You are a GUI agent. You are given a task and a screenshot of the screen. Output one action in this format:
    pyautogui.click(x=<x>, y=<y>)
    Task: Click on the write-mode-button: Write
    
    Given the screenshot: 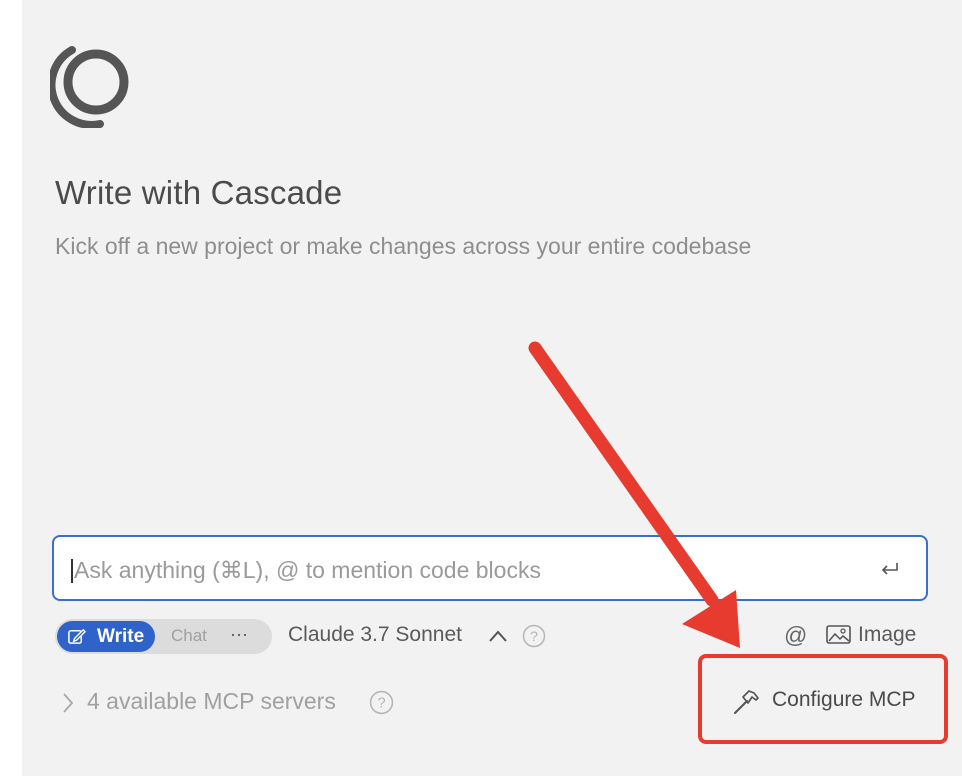 What is the action you would take?
    pyautogui.click(x=106, y=636)
    